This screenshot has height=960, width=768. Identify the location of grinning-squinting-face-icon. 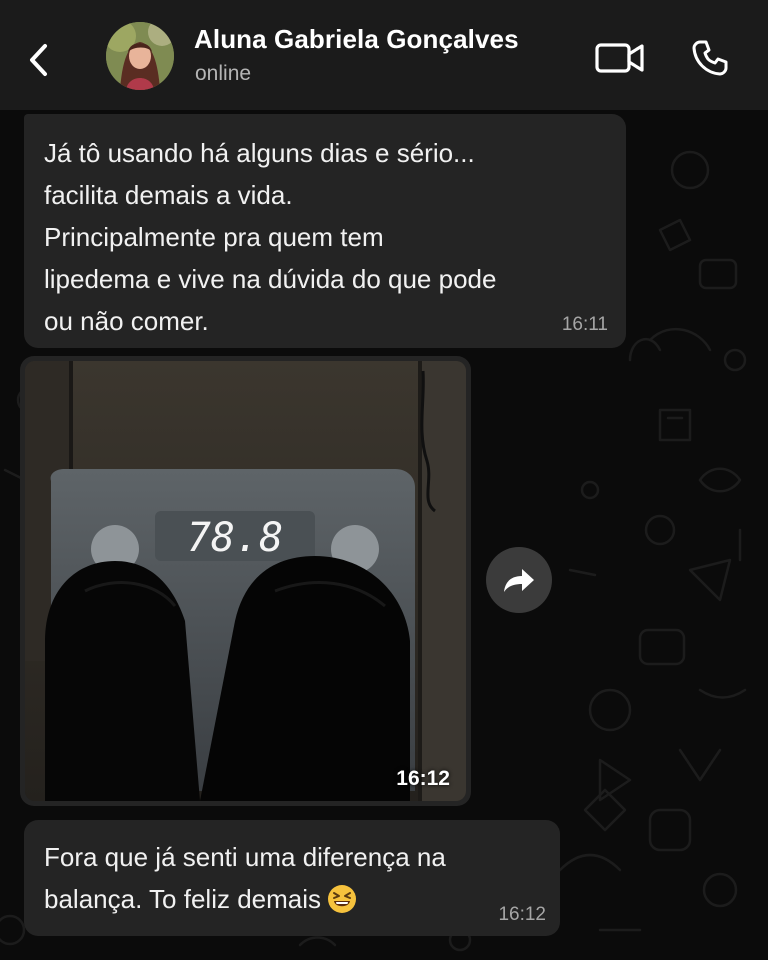
(342, 905).